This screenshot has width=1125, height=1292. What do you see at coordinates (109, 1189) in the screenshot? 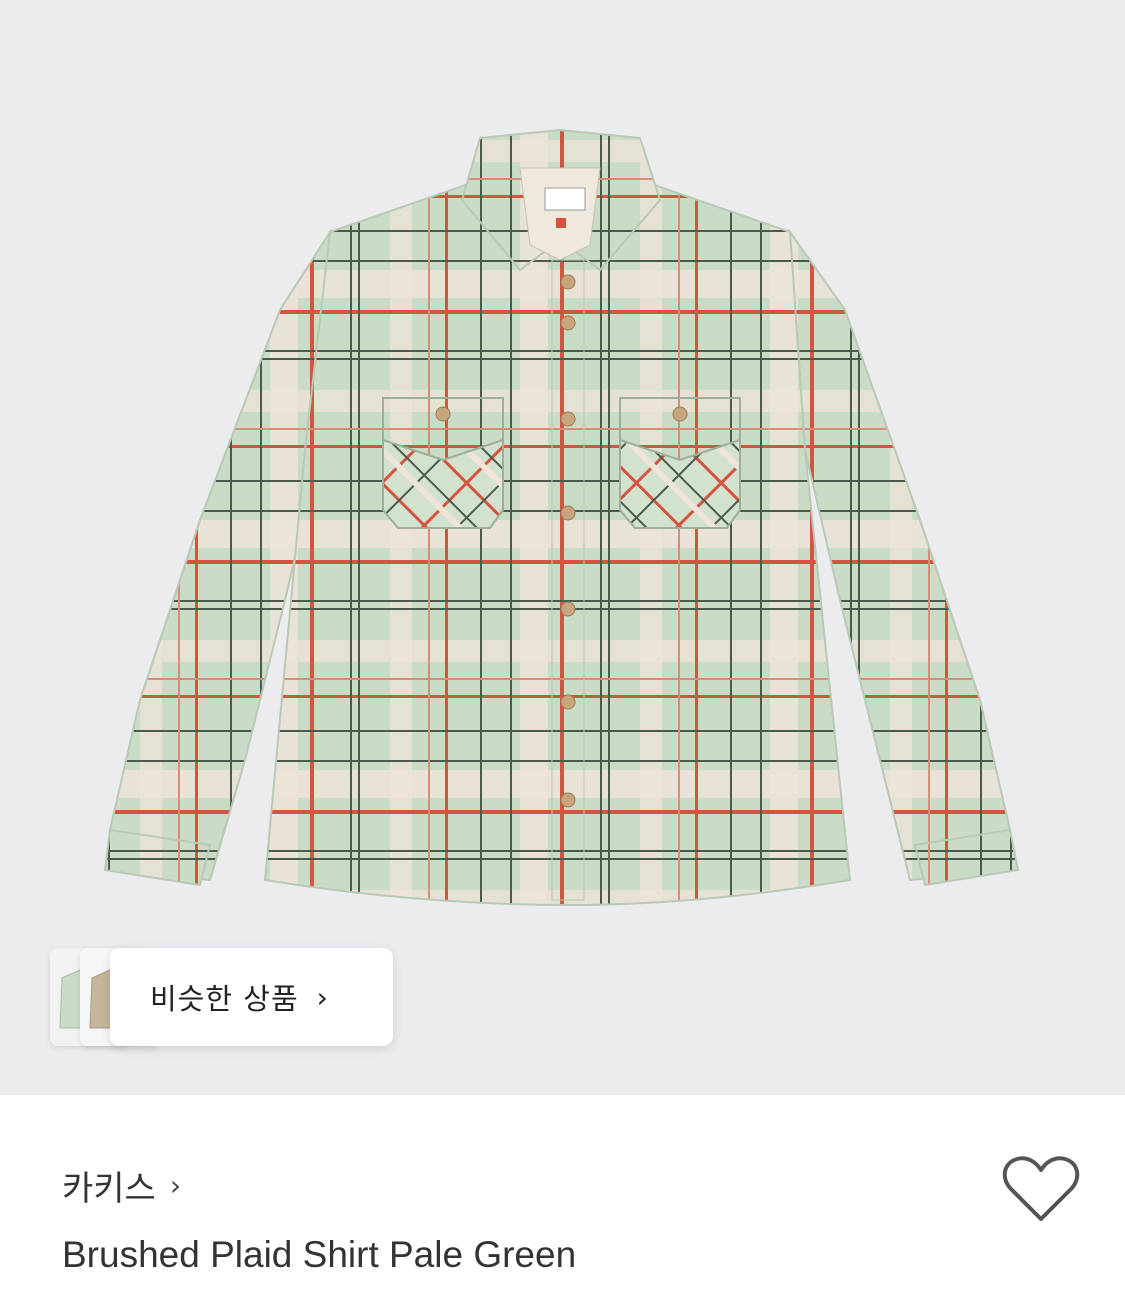
I see `brand-name: 카키스` at bounding box center [109, 1189].